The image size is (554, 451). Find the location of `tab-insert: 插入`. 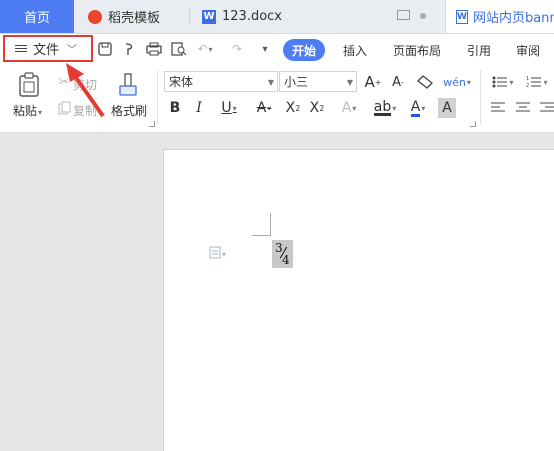

tab-insert: 插入 is located at coordinates (355, 50).